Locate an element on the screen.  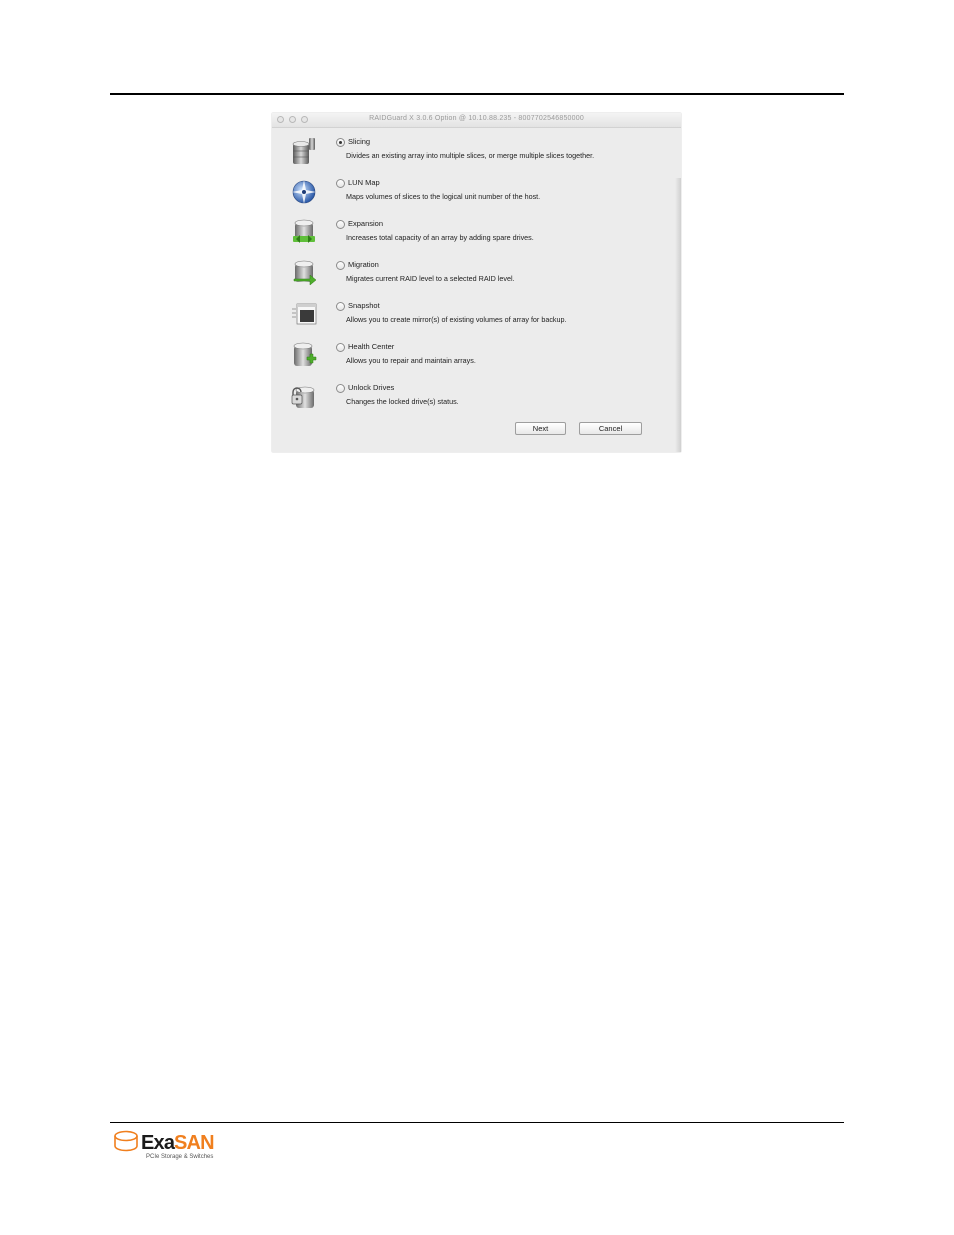
slicing-icon is located at coordinates (303, 151).